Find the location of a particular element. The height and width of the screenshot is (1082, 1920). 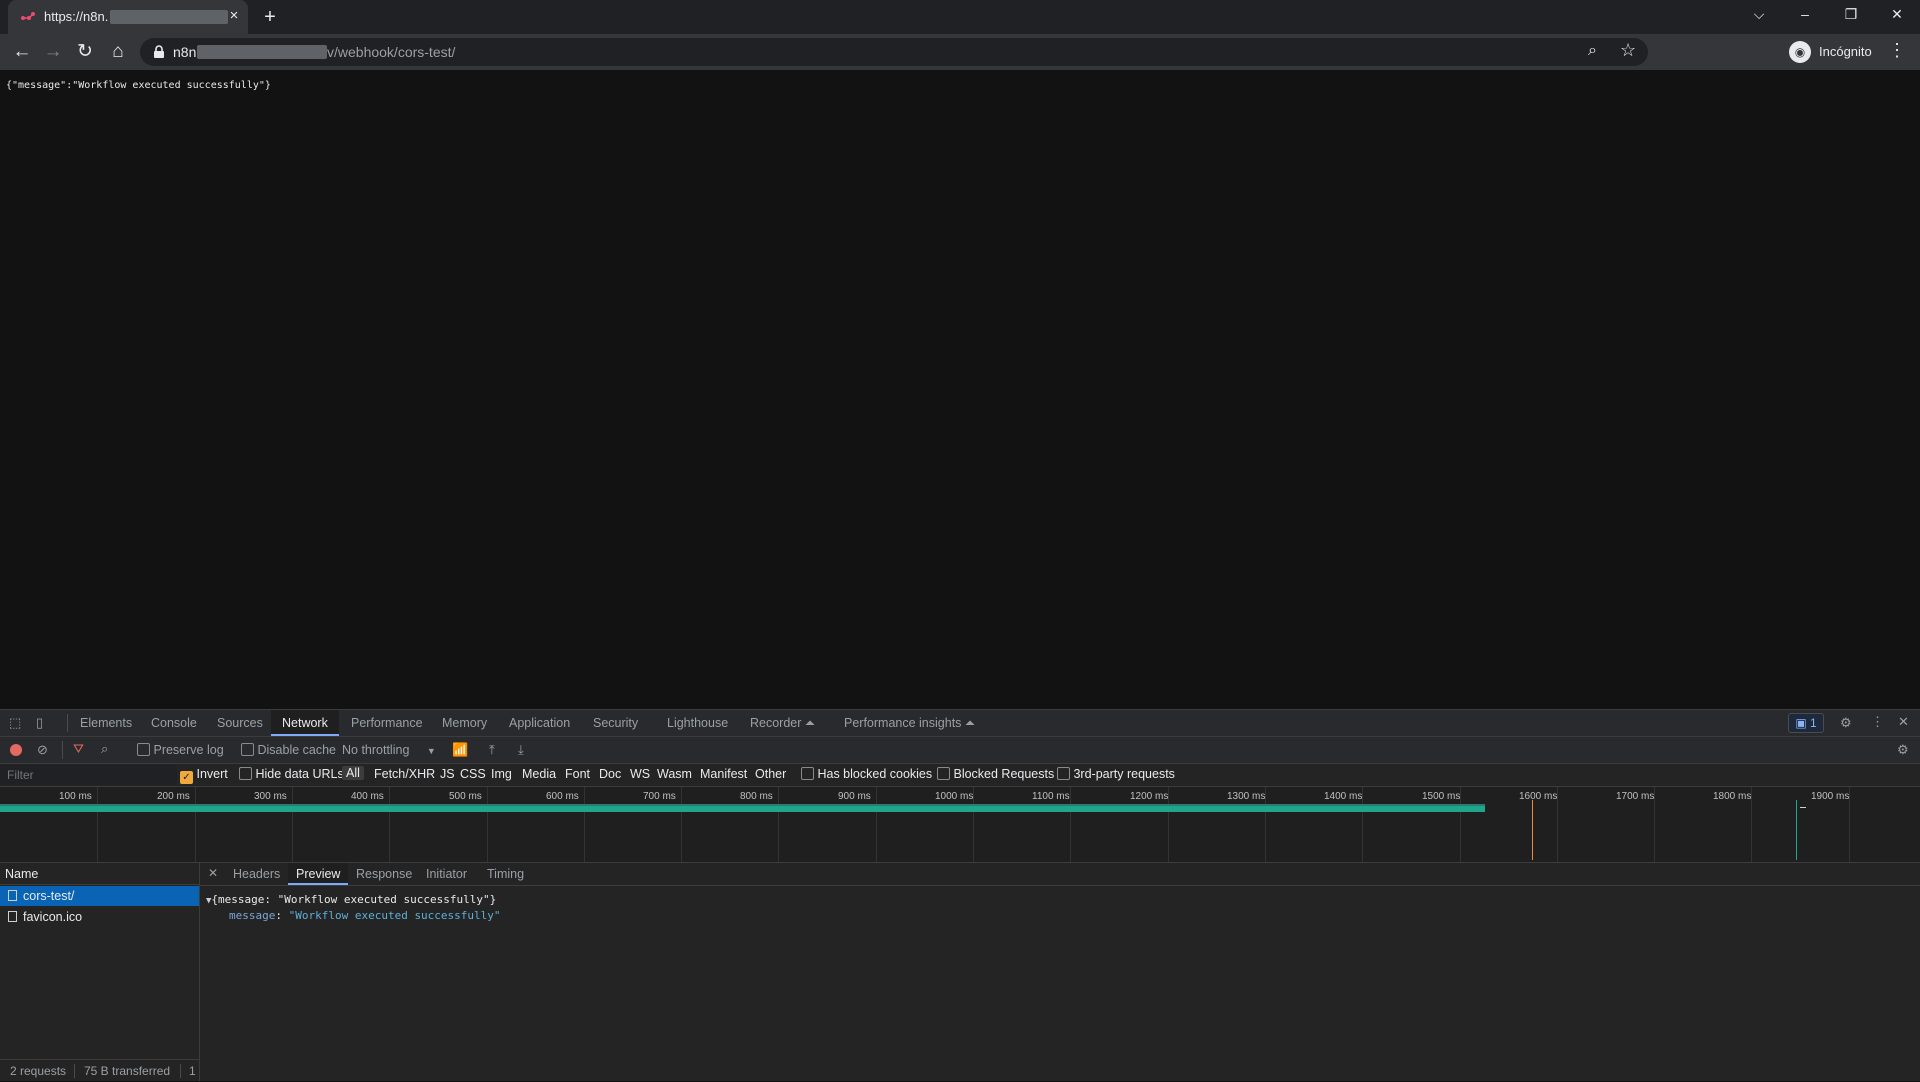

timeline-tick-label: 1400 ms is located at coordinates (1343, 796).